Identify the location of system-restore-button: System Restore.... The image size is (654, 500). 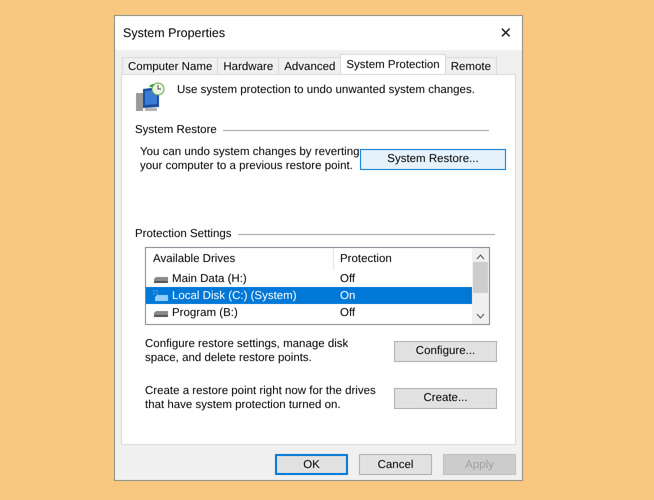
(433, 159).